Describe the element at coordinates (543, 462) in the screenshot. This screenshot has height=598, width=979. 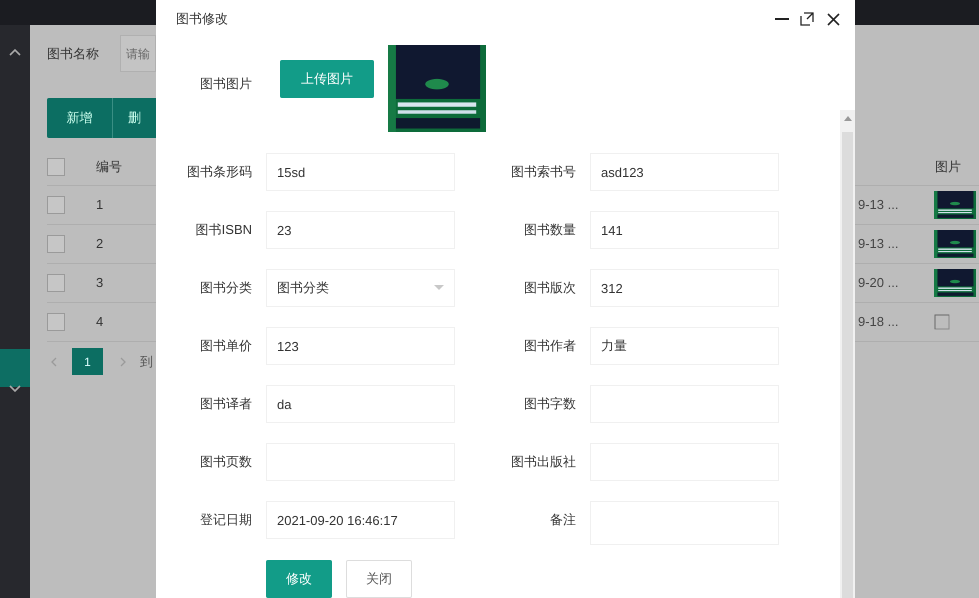
I see `field-label: 图书出版社` at that location.